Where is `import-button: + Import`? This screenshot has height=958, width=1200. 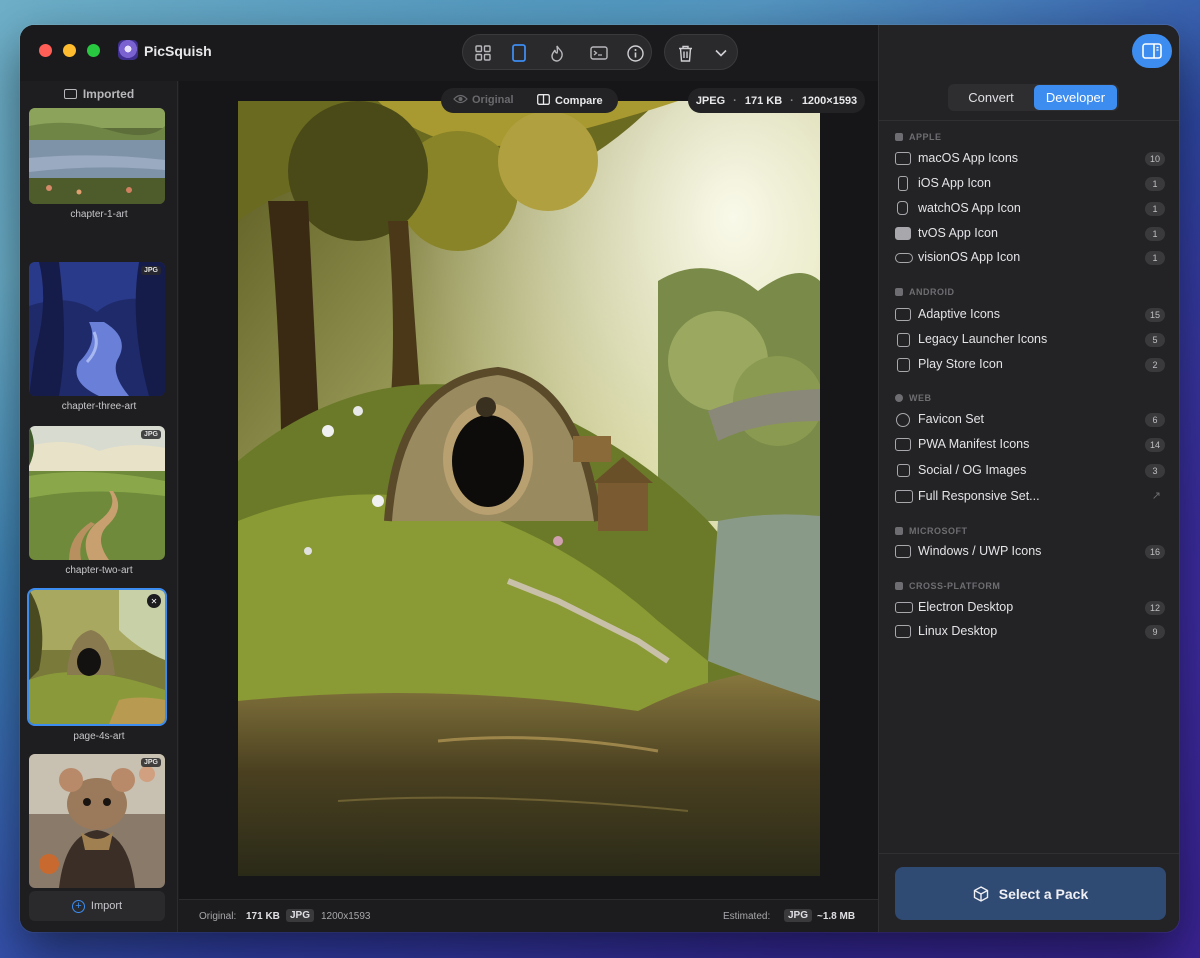
import-button: + Import is located at coordinates (97, 906).